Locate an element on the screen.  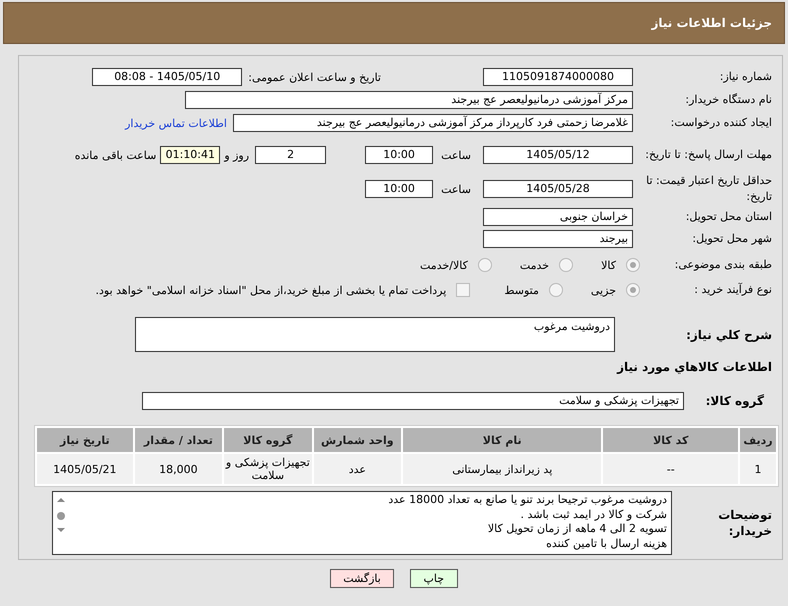
table-cell: عدد is located at coordinates (358, 469).